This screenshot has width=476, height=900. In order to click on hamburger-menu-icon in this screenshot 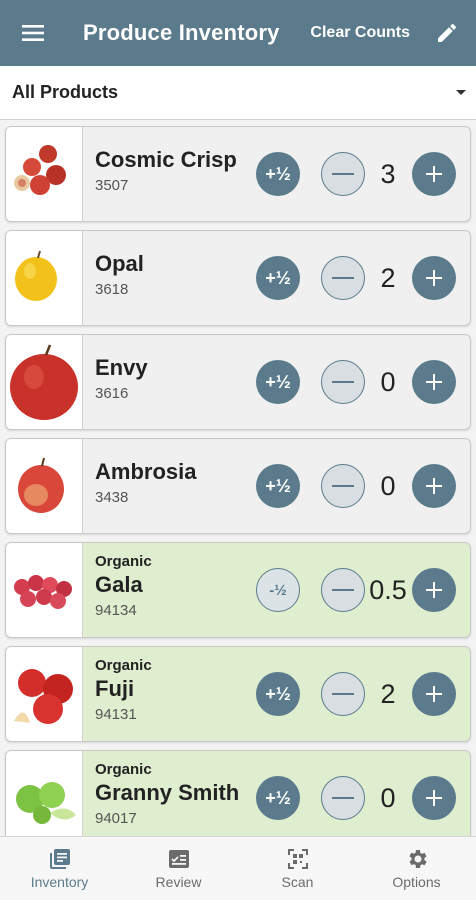, I will do `click(33, 33)`.